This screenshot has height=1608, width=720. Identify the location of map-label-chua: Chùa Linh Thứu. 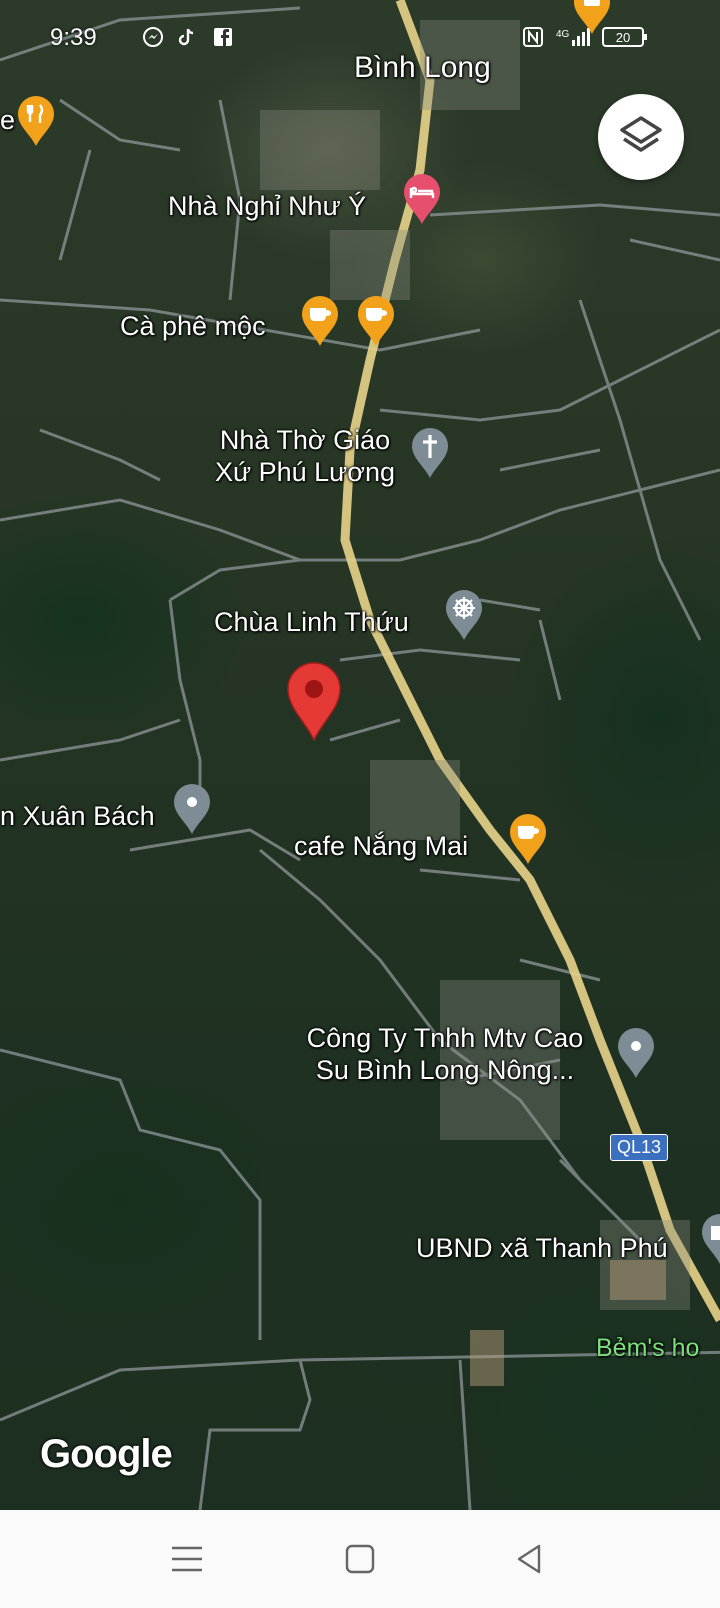
(311, 622).